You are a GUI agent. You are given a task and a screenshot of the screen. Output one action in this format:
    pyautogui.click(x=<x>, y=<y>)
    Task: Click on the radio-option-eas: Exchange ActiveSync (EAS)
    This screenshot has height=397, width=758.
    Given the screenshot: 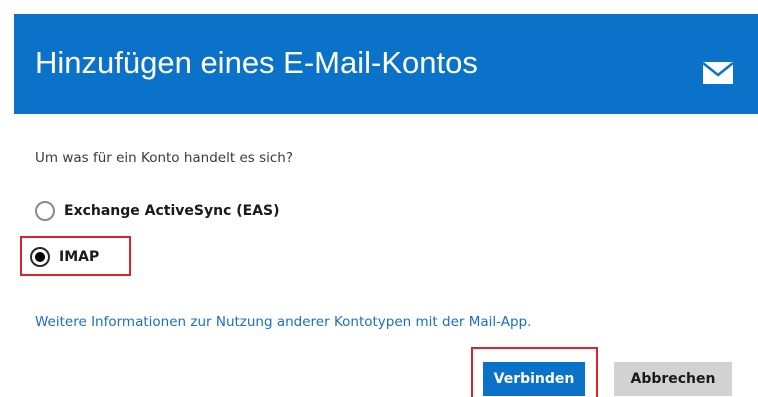 What is the action you would take?
    pyautogui.click(x=157, y=211)
    